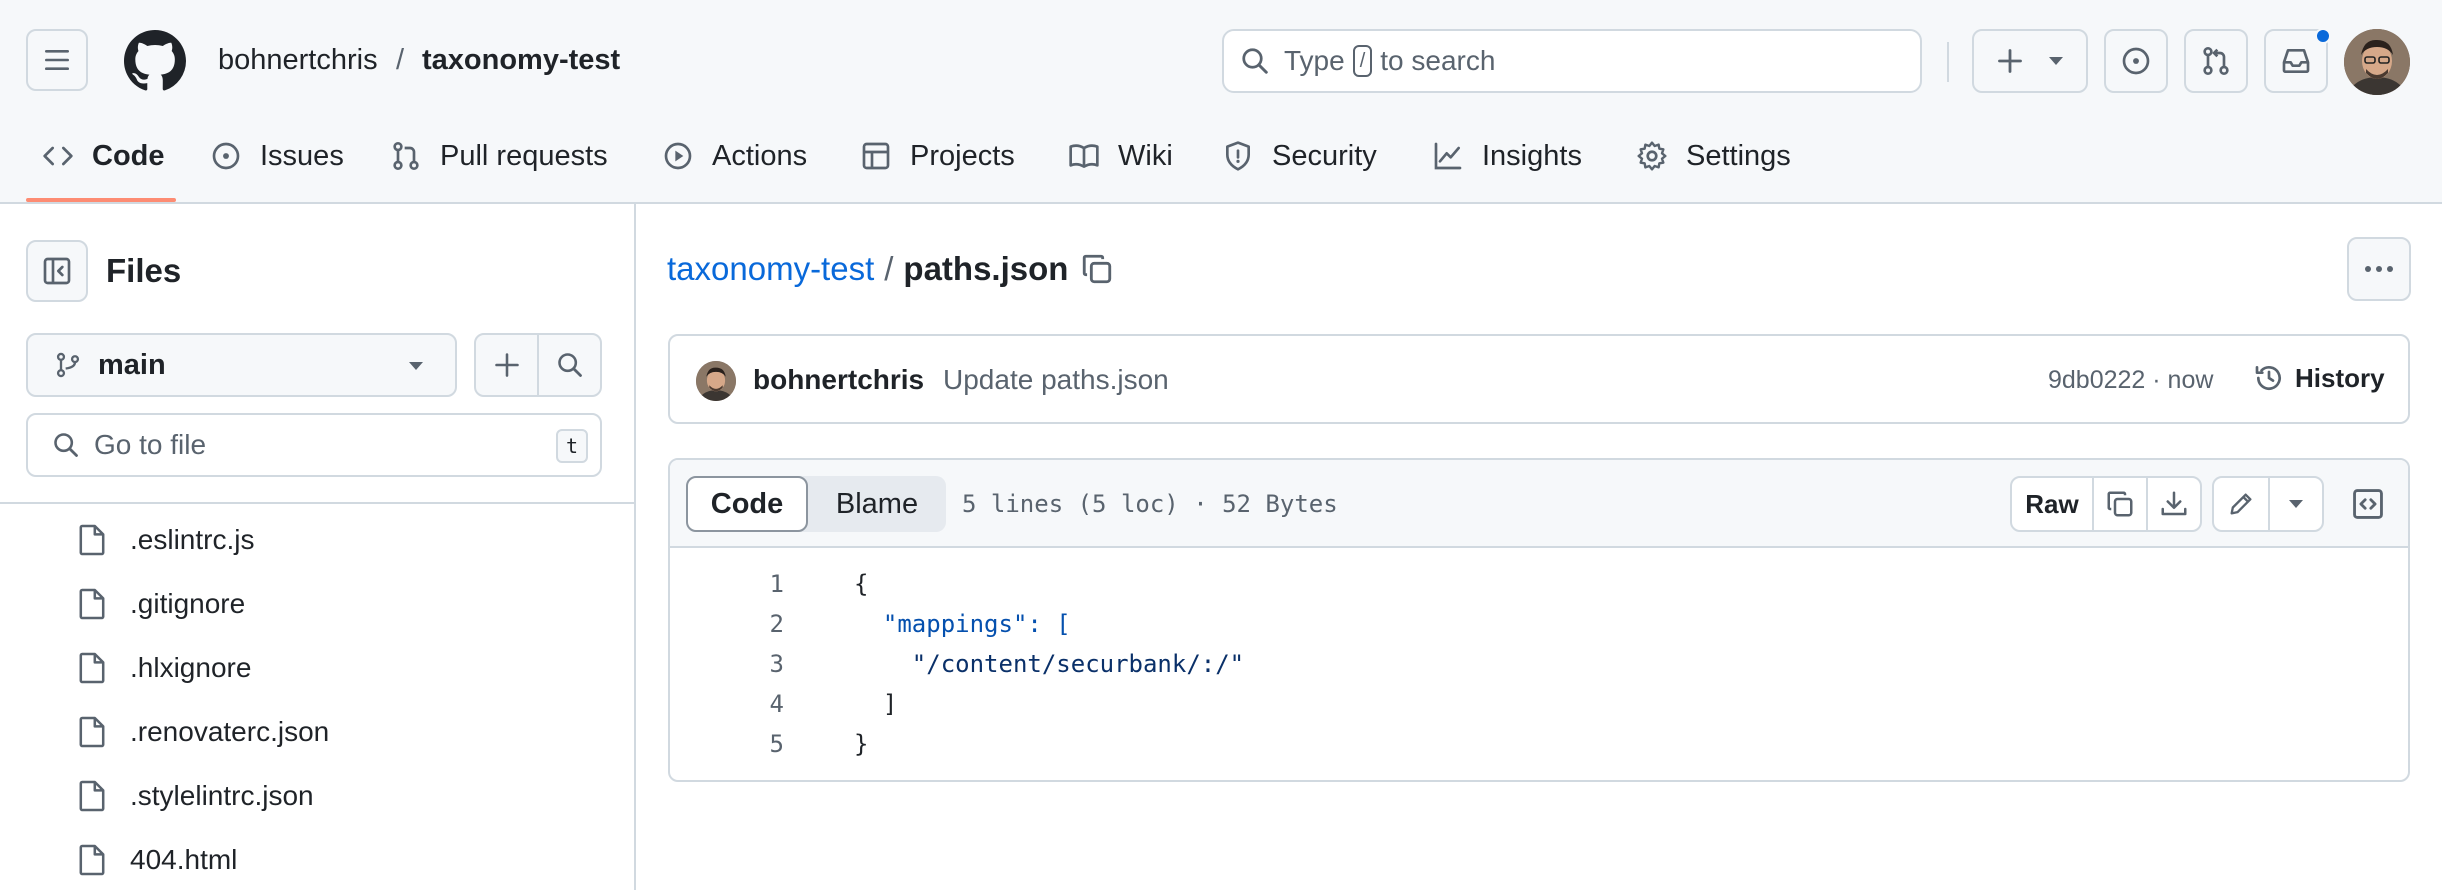 The height and width of the screenshot is (890, 2442). I want to click on tab-actions: Actions, so click(734, 156).